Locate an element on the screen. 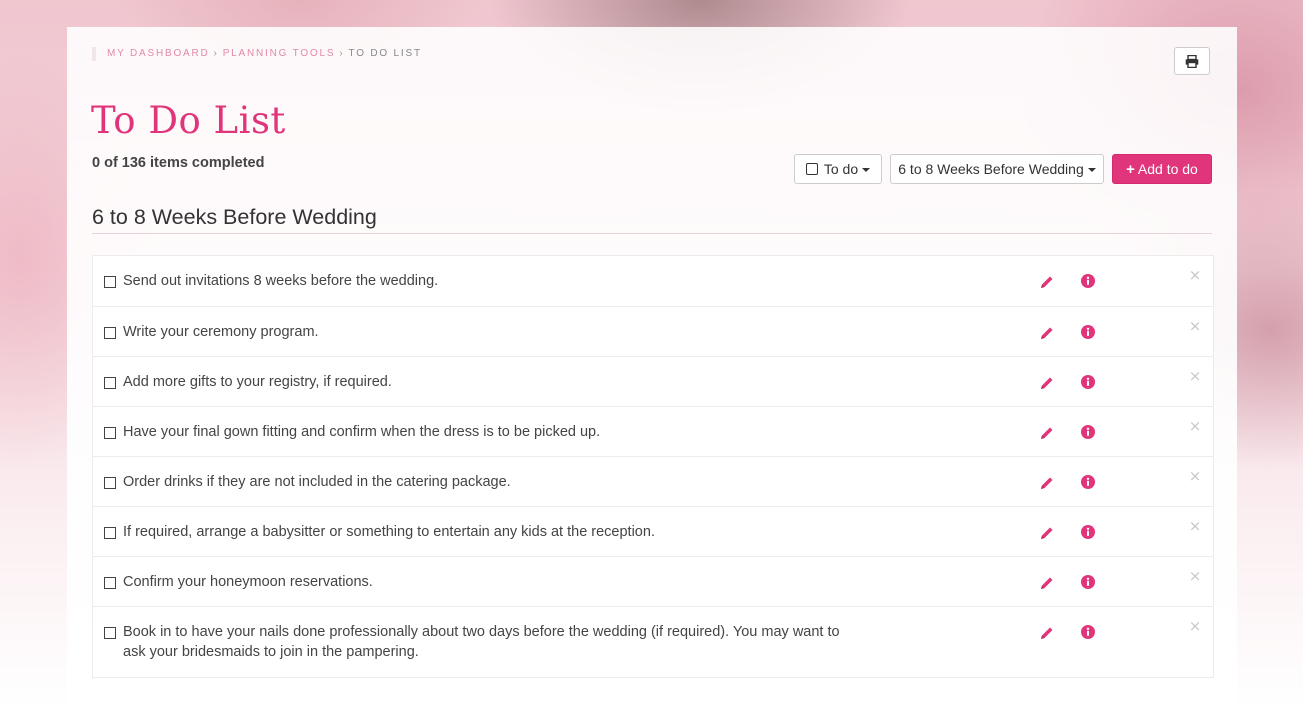 The width and height of the screenshot is (1303, 710). print-icon is located at coordinates (1192, 61).